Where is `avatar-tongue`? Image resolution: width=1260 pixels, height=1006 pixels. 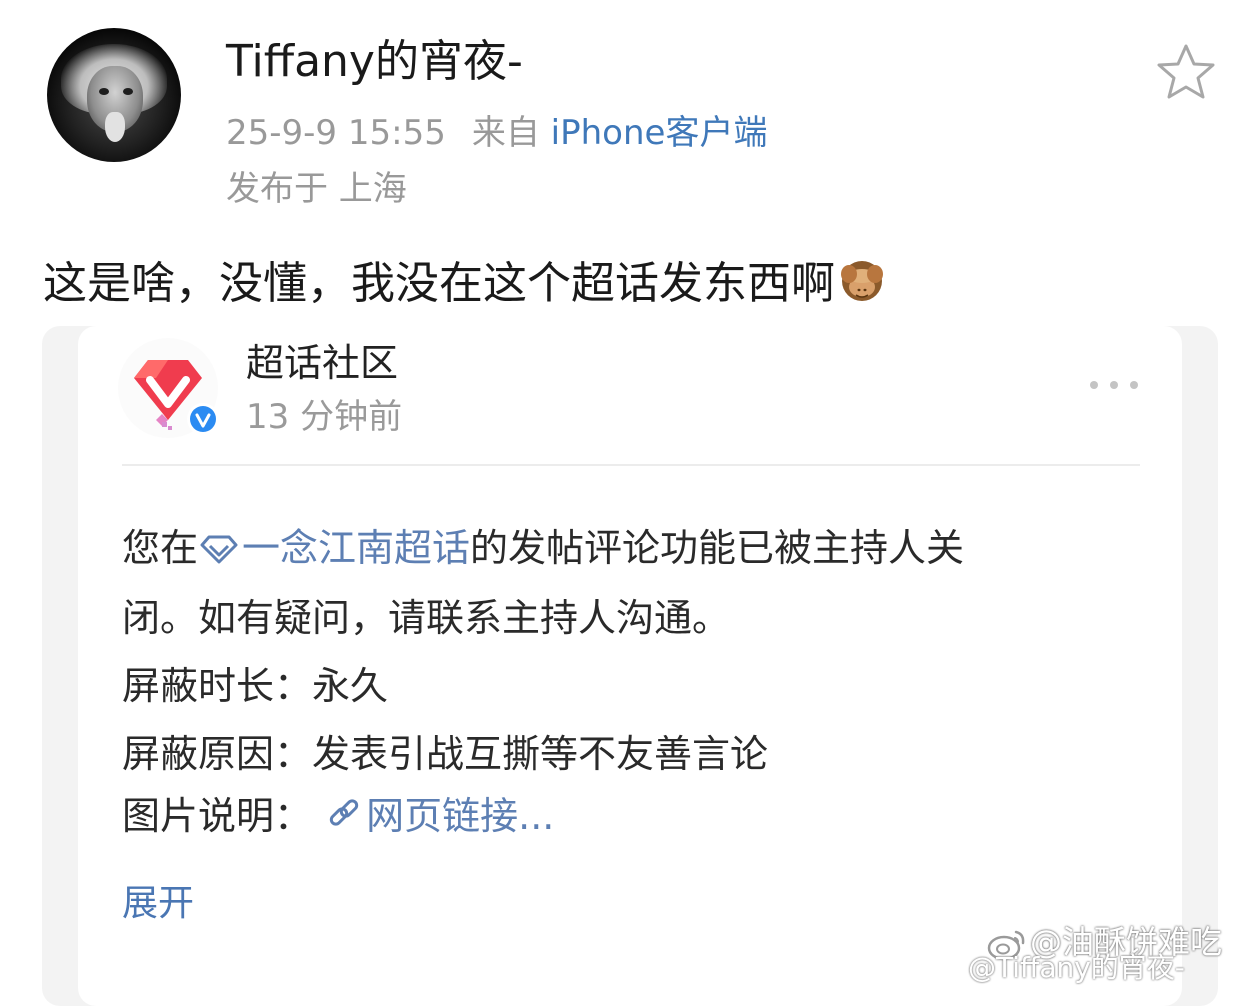
avatar-tongue is located at coordinates (115, 127).